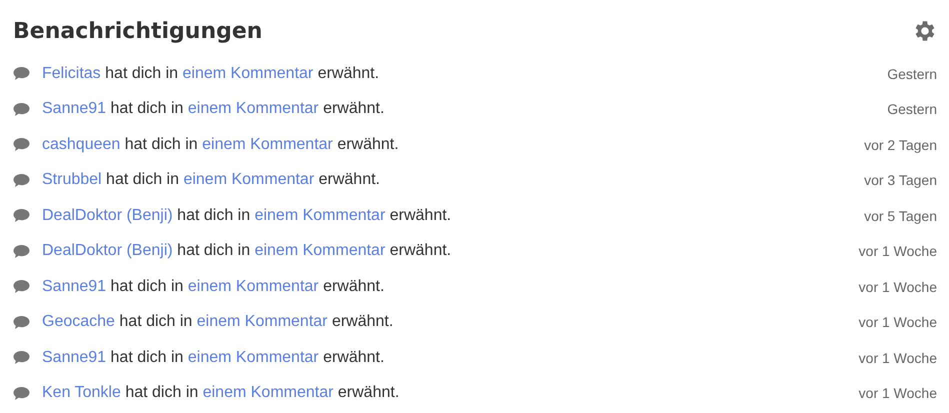  Describe the element at coordinates (81, 144) in the screenshot. I see `user-link: cashqueen` at that location.